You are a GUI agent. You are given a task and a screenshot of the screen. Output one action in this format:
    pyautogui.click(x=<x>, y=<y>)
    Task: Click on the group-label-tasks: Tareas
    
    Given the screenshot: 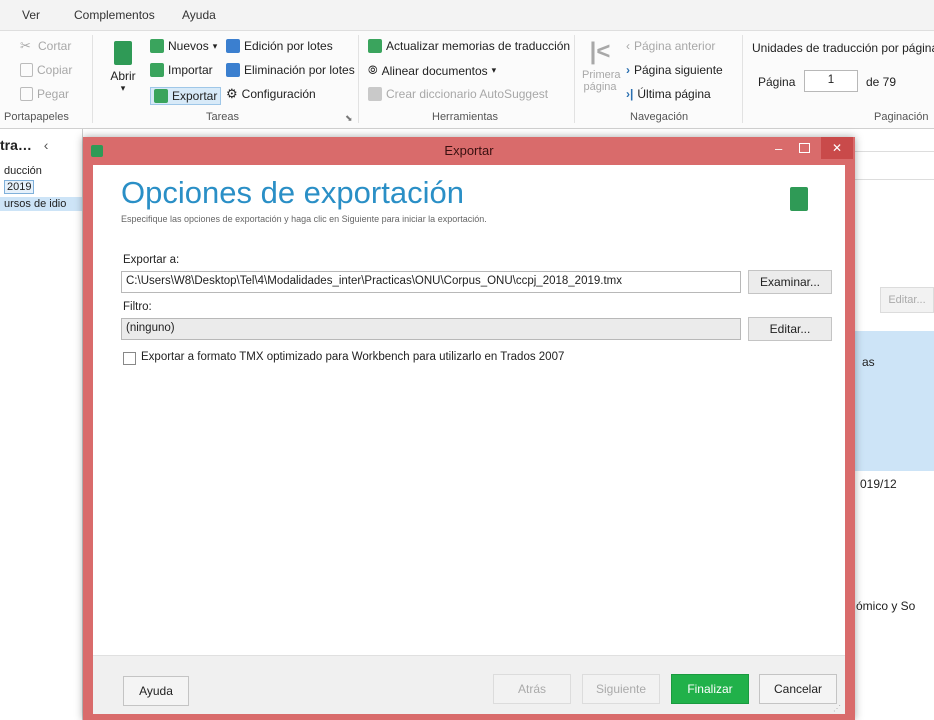 What is the action you would take?
    pyautogui.click(x=223, y=117)
    